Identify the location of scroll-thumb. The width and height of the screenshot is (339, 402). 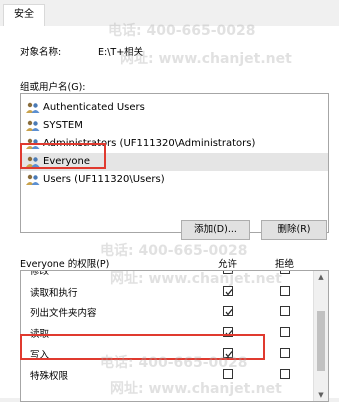
(321, 341).